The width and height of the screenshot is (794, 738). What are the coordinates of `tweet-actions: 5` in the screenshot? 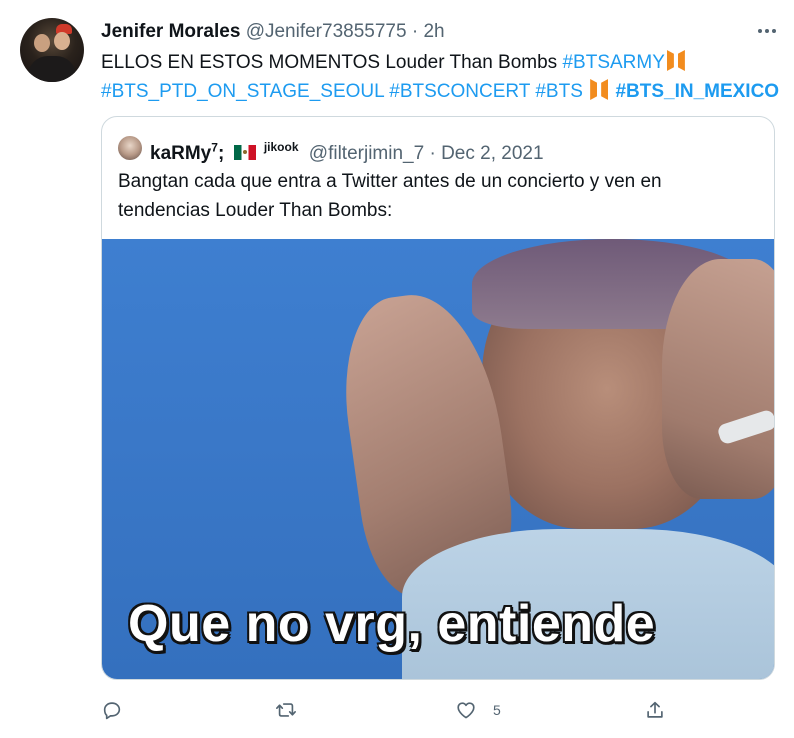 It's located at (391, 710).